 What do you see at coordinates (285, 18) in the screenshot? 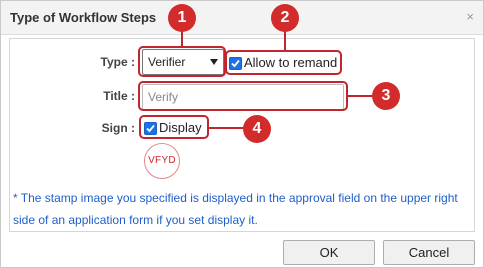
I see `callout-badge-2: 2` at bounding box center [285, 18].